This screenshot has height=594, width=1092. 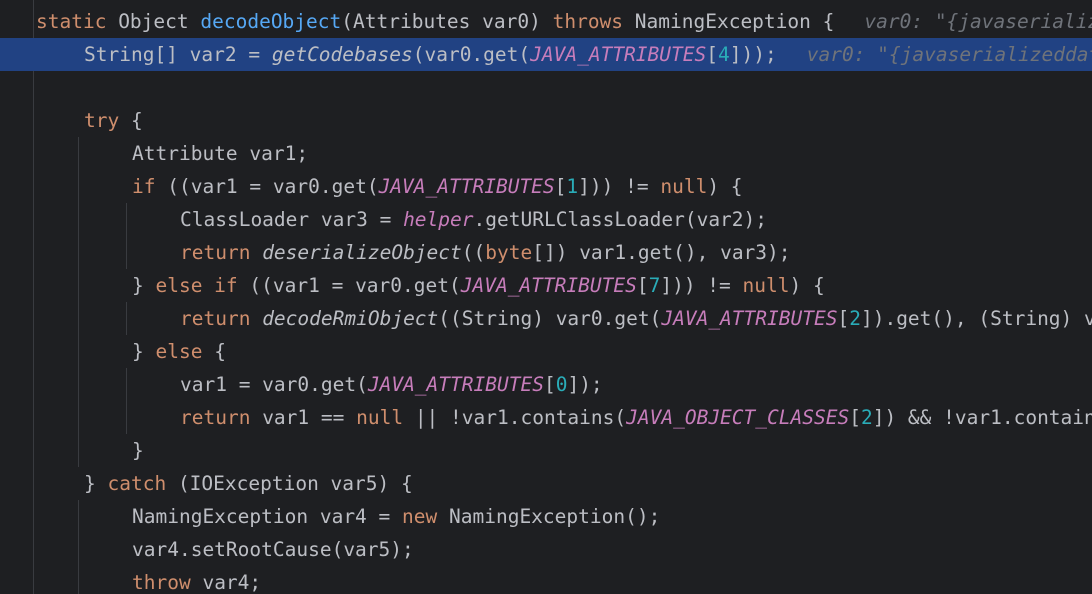 What do you see at coordinates (654, 285) in the screenshot?
I see `number-token: 7` at bounding box center [654, 285].